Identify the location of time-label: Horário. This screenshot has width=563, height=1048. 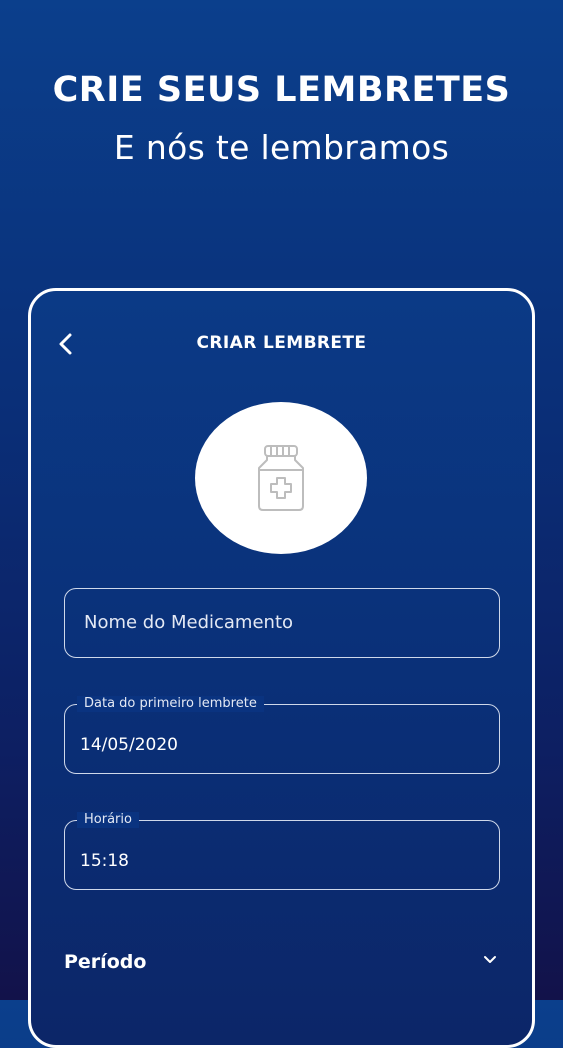
(108, 820).